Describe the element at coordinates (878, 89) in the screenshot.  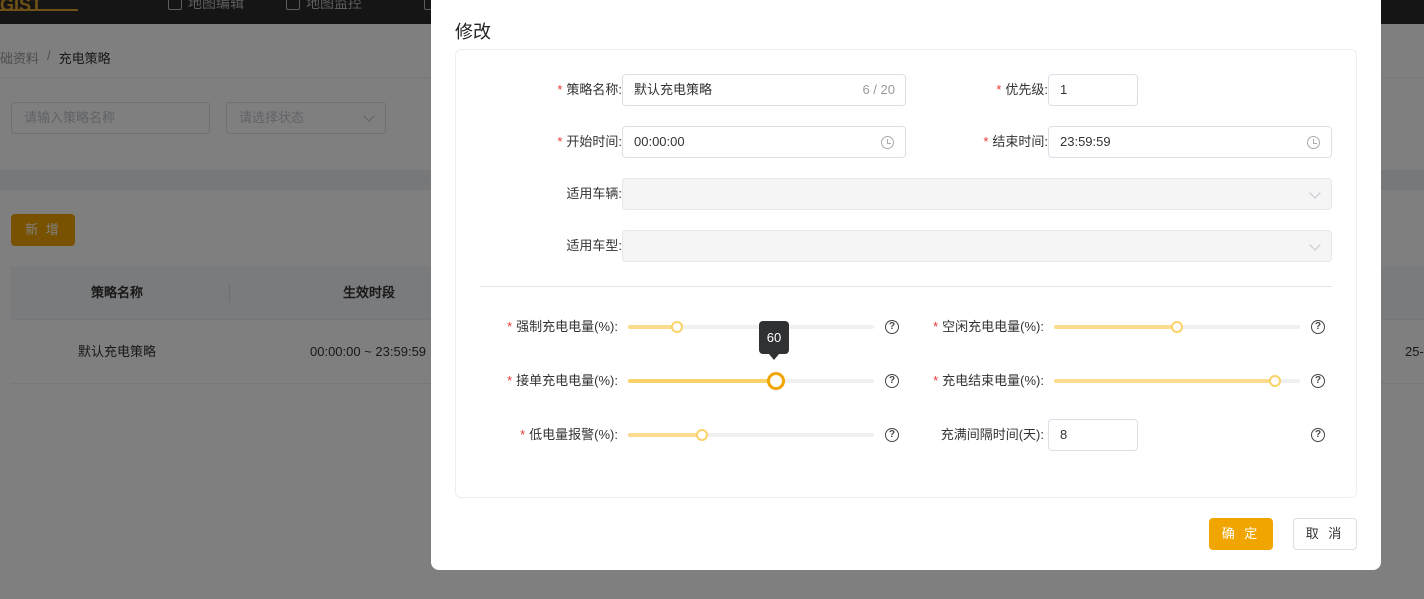
I see `char-counter: 6 / 20` at that location.